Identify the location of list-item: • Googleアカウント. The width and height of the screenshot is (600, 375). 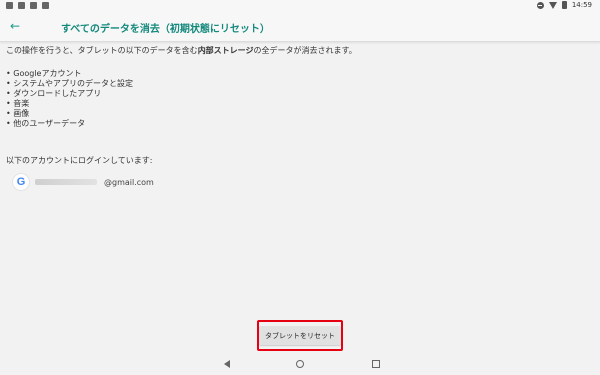
(44, 73).